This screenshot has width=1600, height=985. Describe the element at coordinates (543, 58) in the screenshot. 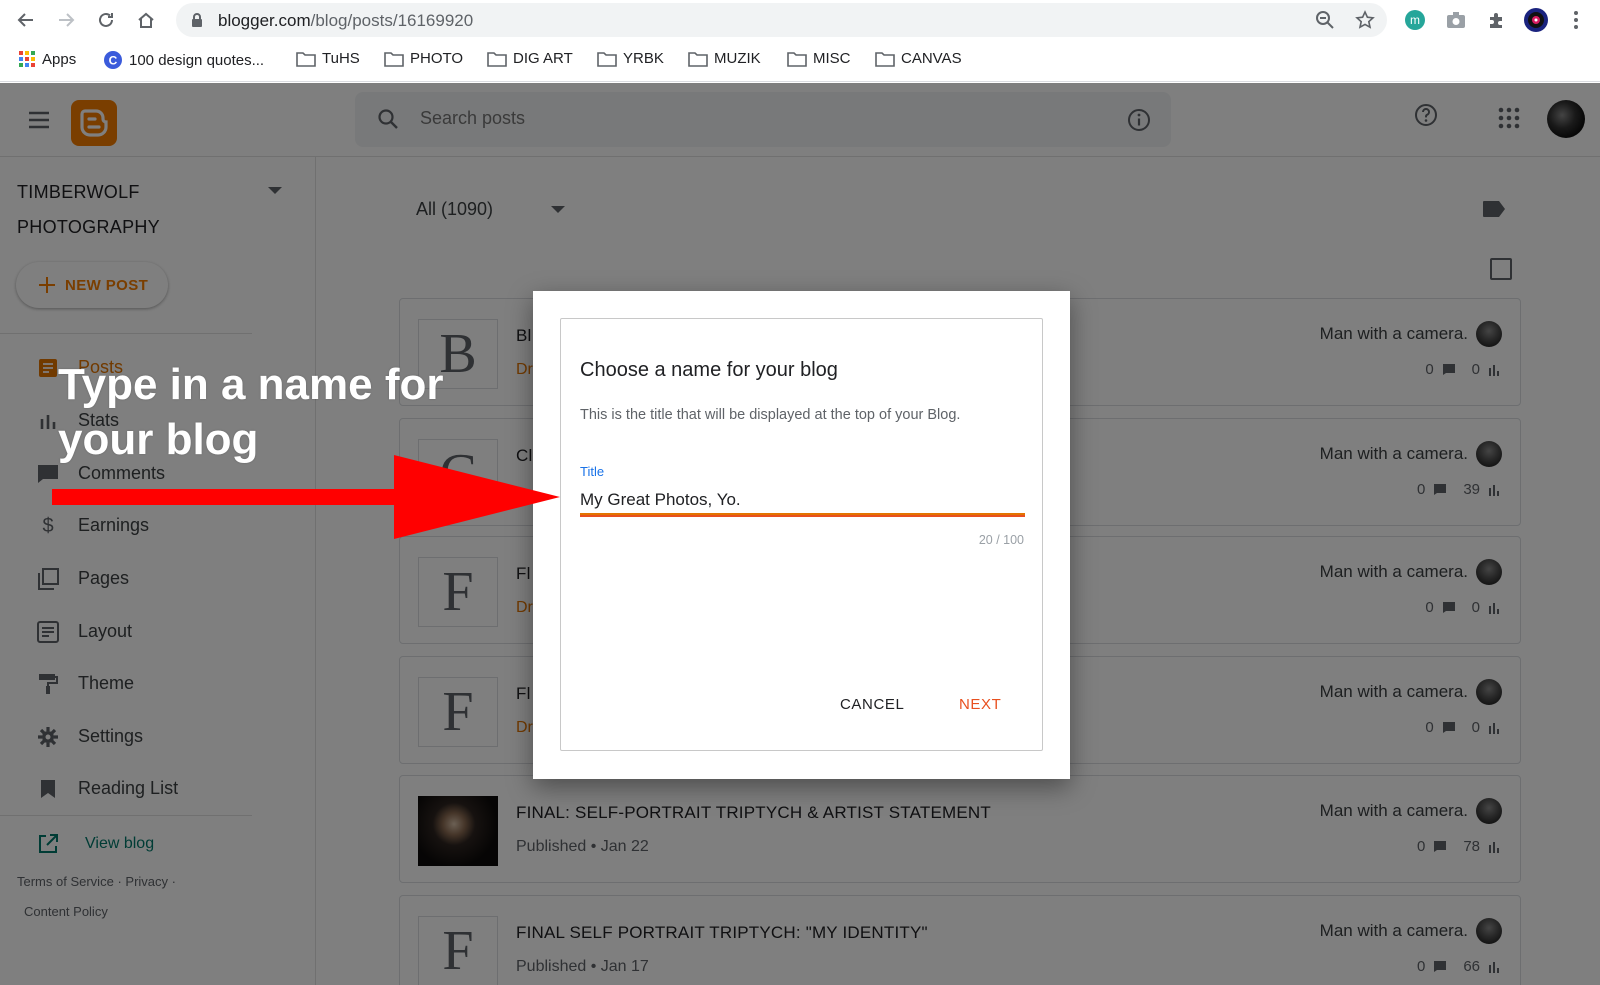

I see `bookmark-label: DIG ART` at that location.